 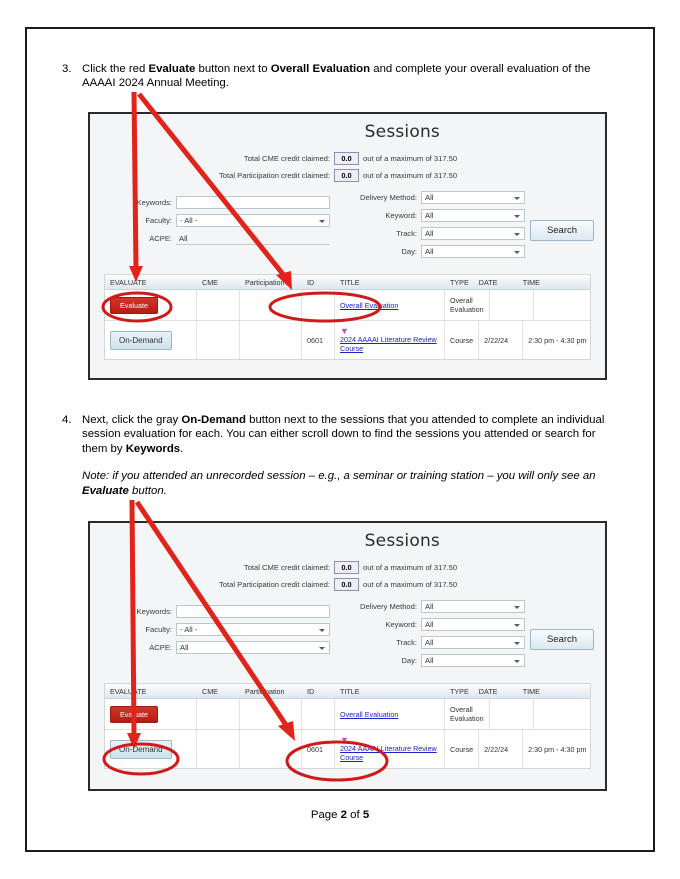 What do you see at coordinates (501, 749) in the screenshot?
I see `cell-date-4: 2/22/24` at bounding box center [501, 749].